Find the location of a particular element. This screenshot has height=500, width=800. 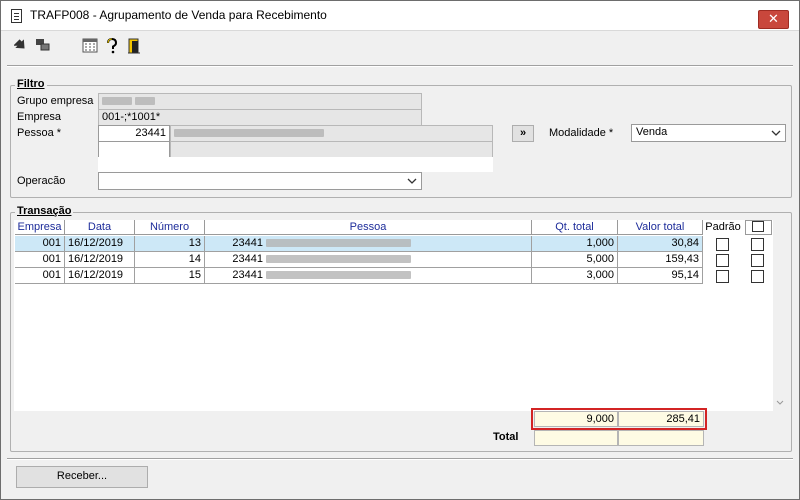

filtro-legend: Filtro is located at coordinates (31, 84).